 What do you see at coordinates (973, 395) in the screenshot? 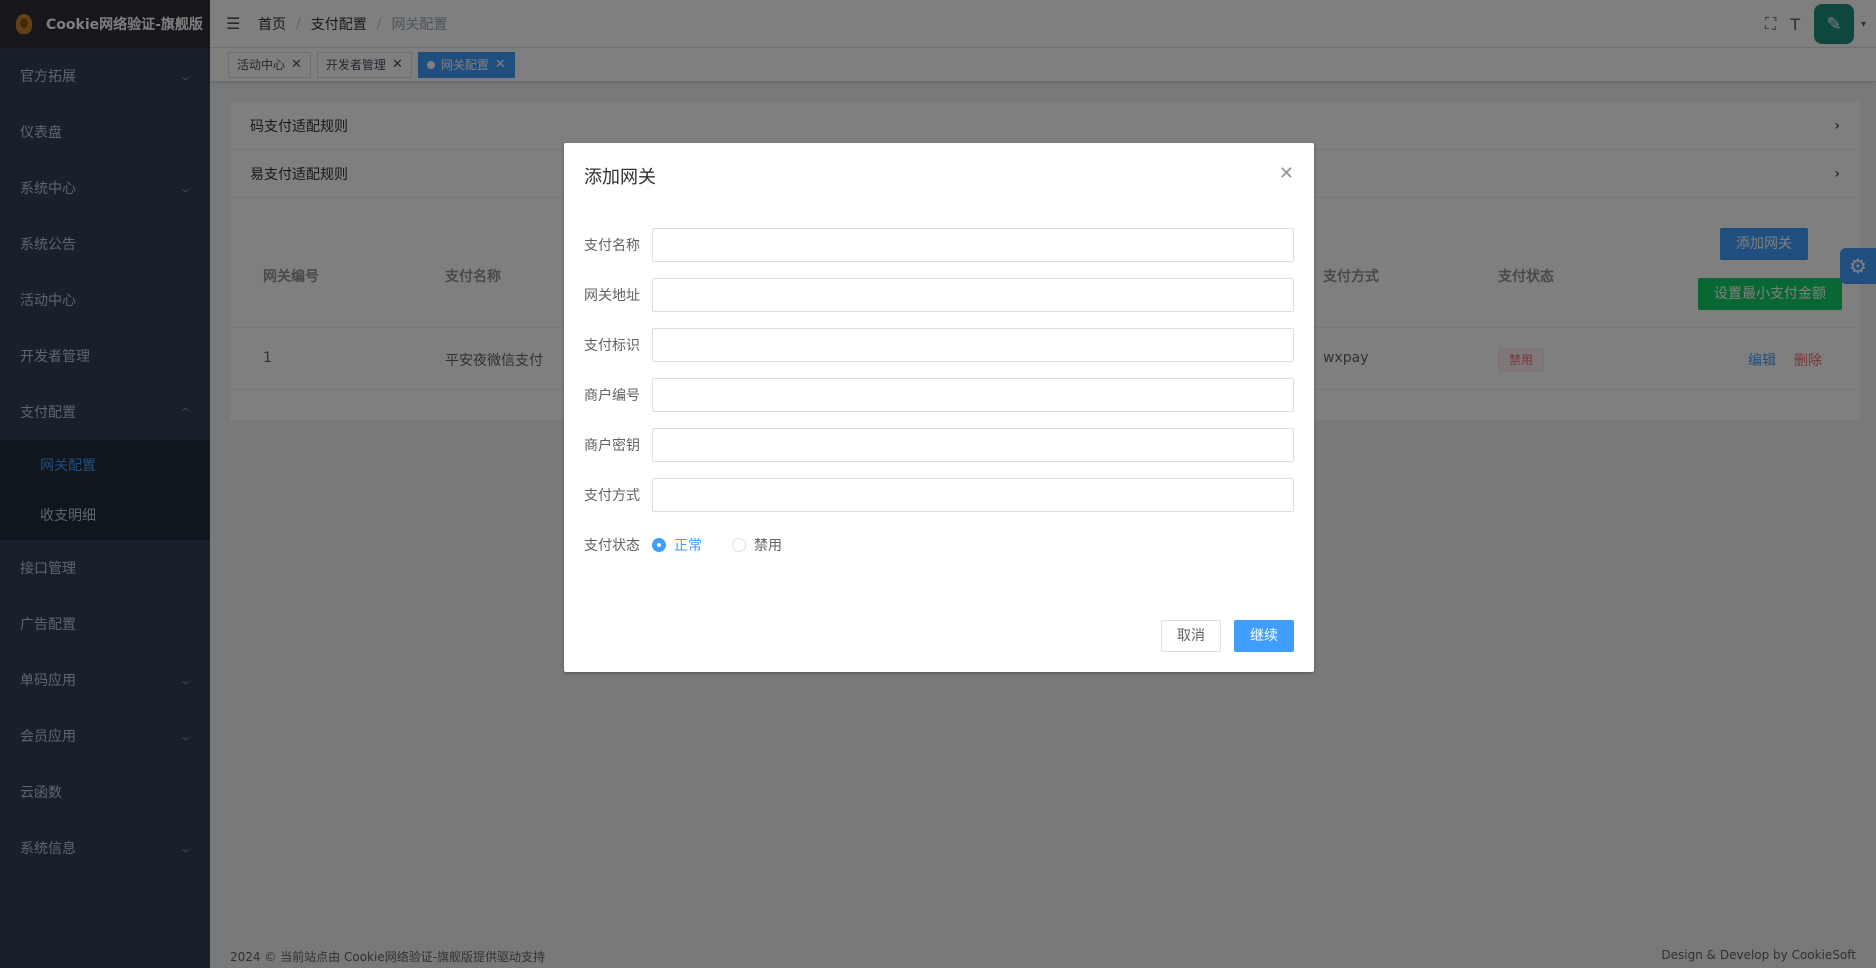
I see `merchant-id-input` at bounding box center [973, 395].